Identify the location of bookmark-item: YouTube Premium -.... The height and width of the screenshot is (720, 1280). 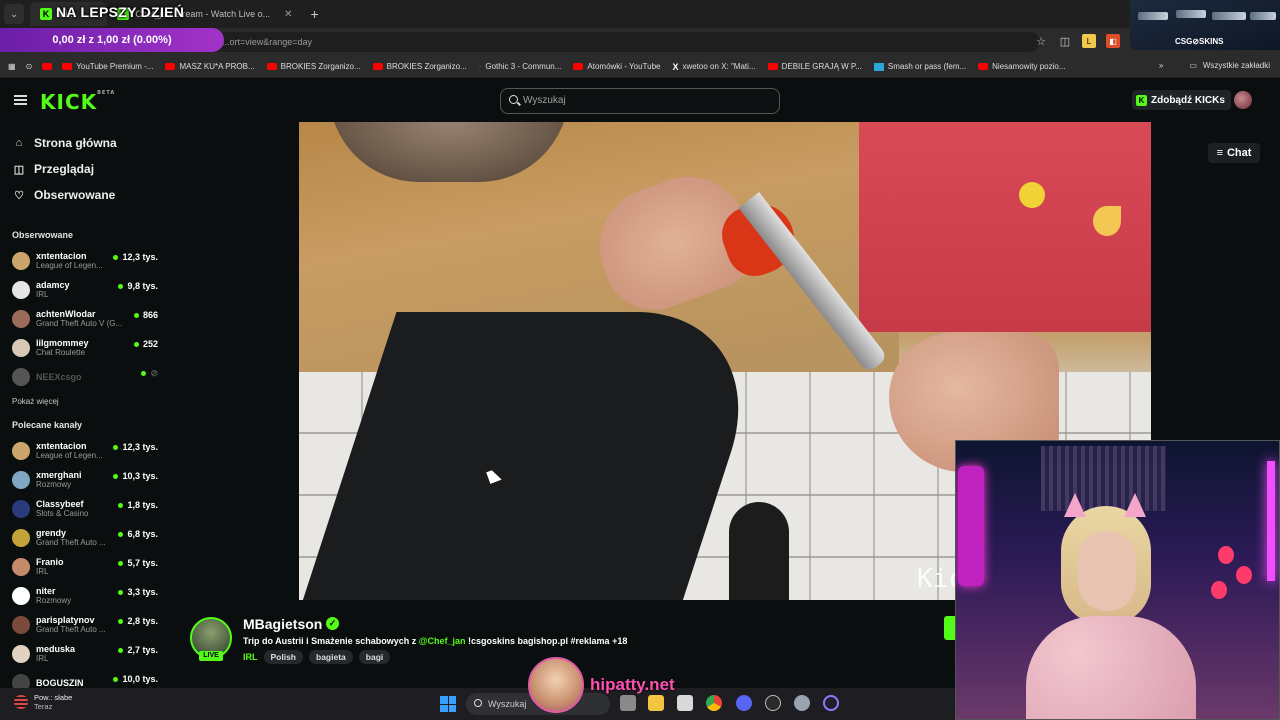
(107, 66).